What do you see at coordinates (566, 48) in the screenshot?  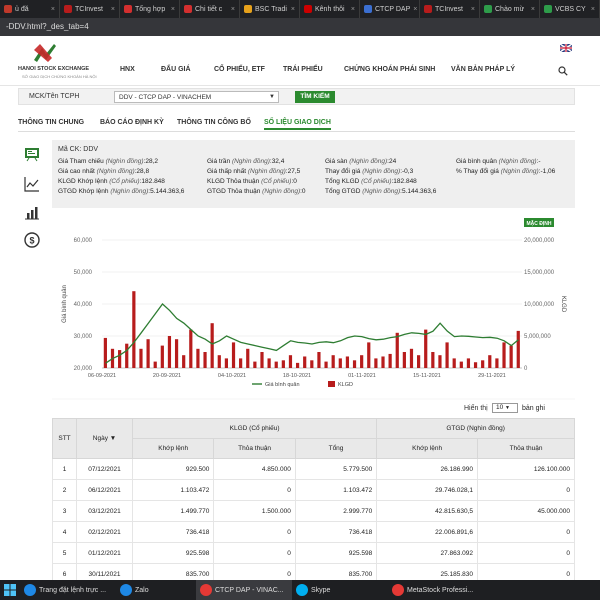 I see `language-flag-icon` at bounding box center [566, 48].